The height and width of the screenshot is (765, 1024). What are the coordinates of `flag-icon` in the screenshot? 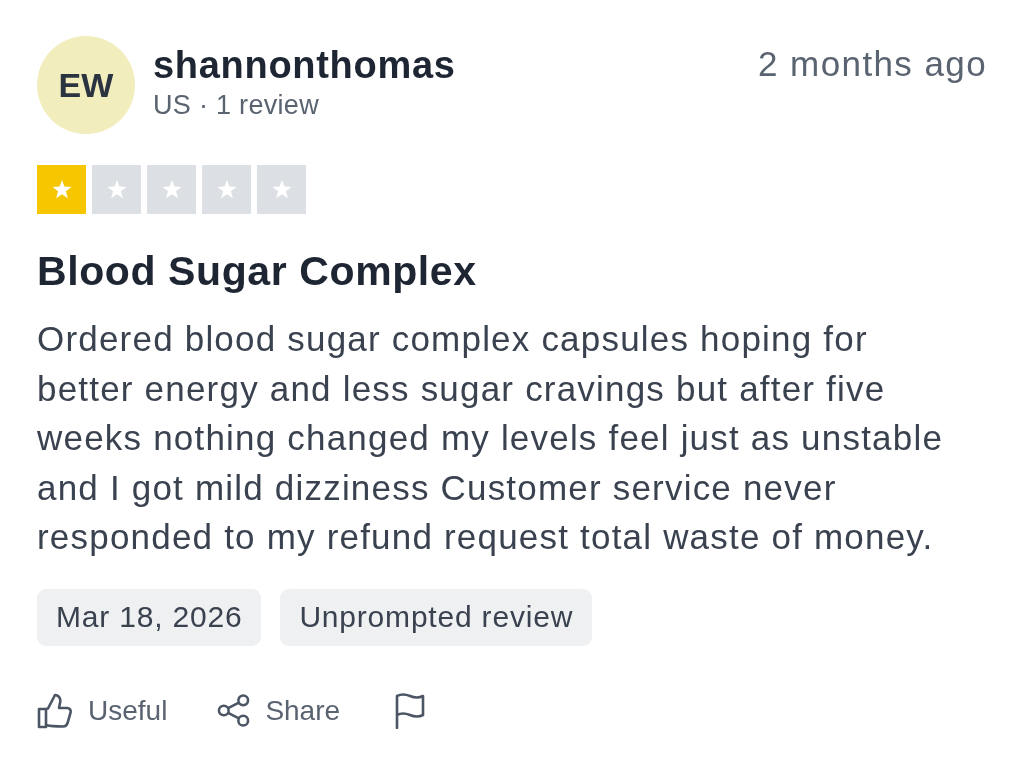 It's located at (410, 710).